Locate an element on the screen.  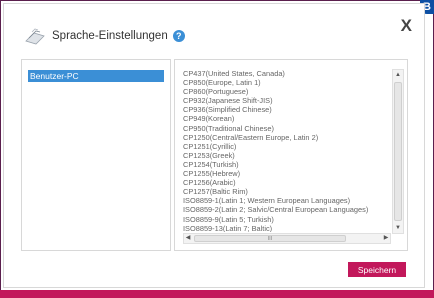
codepage-item: CP949(Korean) is located at coordinates (287, 118).